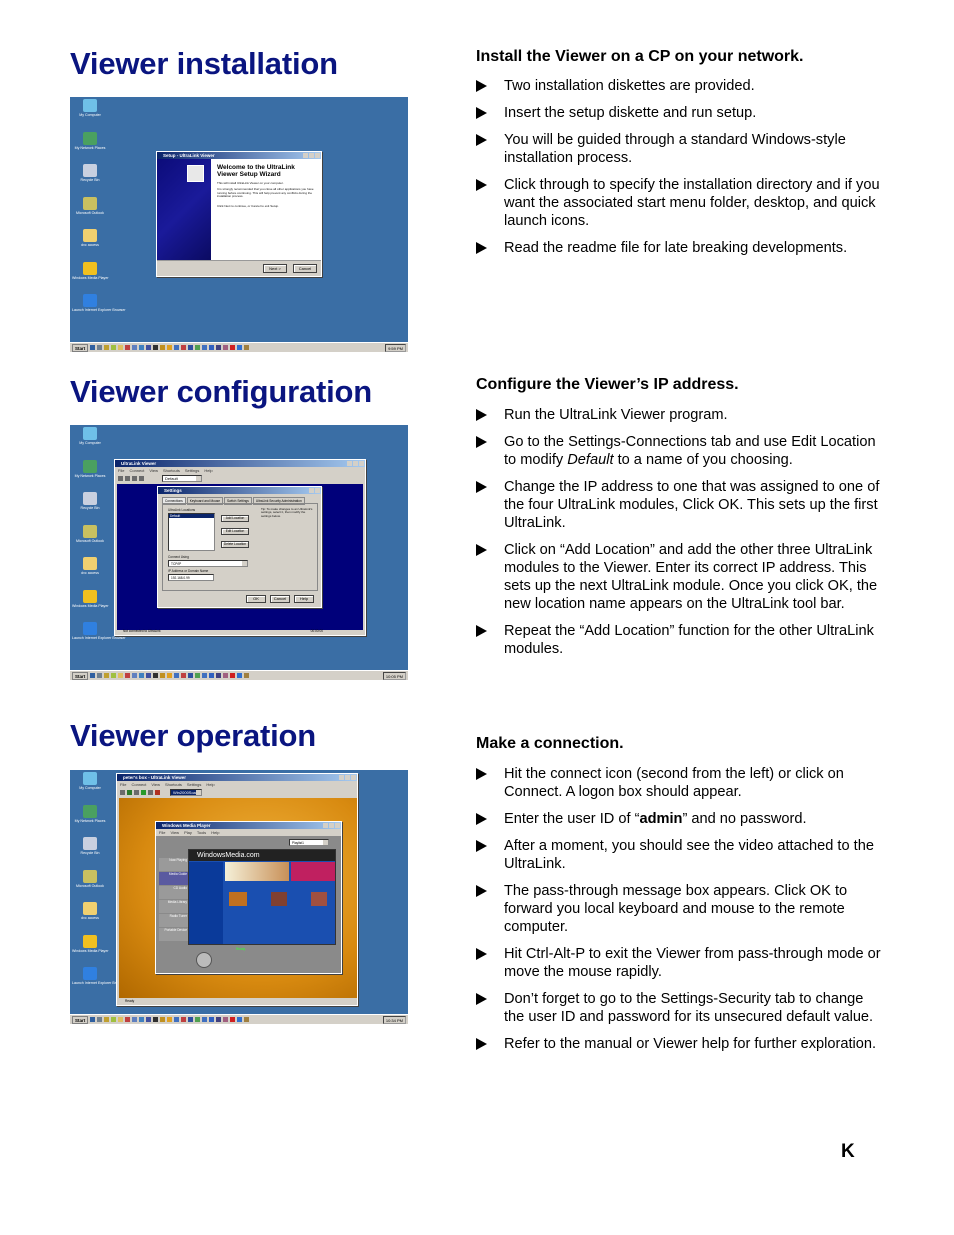  Describe the element at coordinates (208, 563) in the screenshot. I see `connect-using-select: TCP/IP` at that location.